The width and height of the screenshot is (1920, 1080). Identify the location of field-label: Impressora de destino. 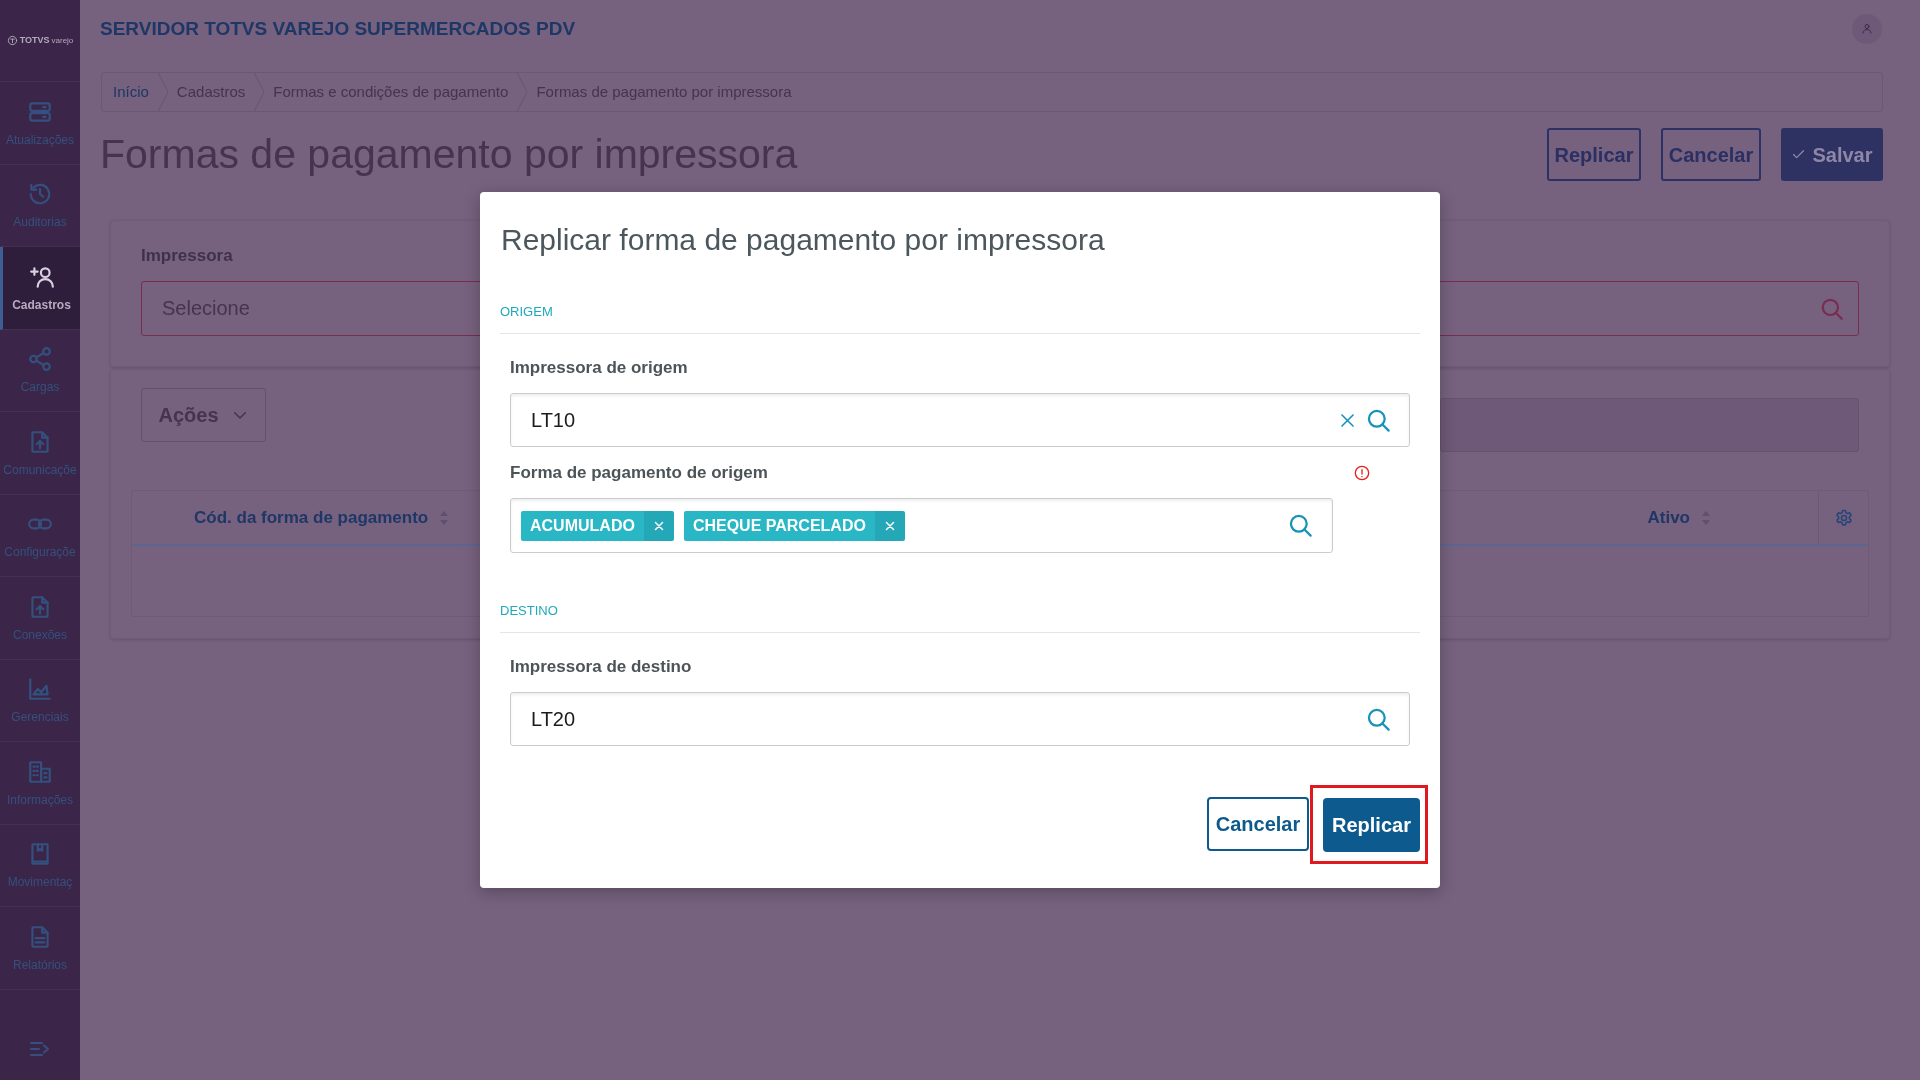
(601, 667).